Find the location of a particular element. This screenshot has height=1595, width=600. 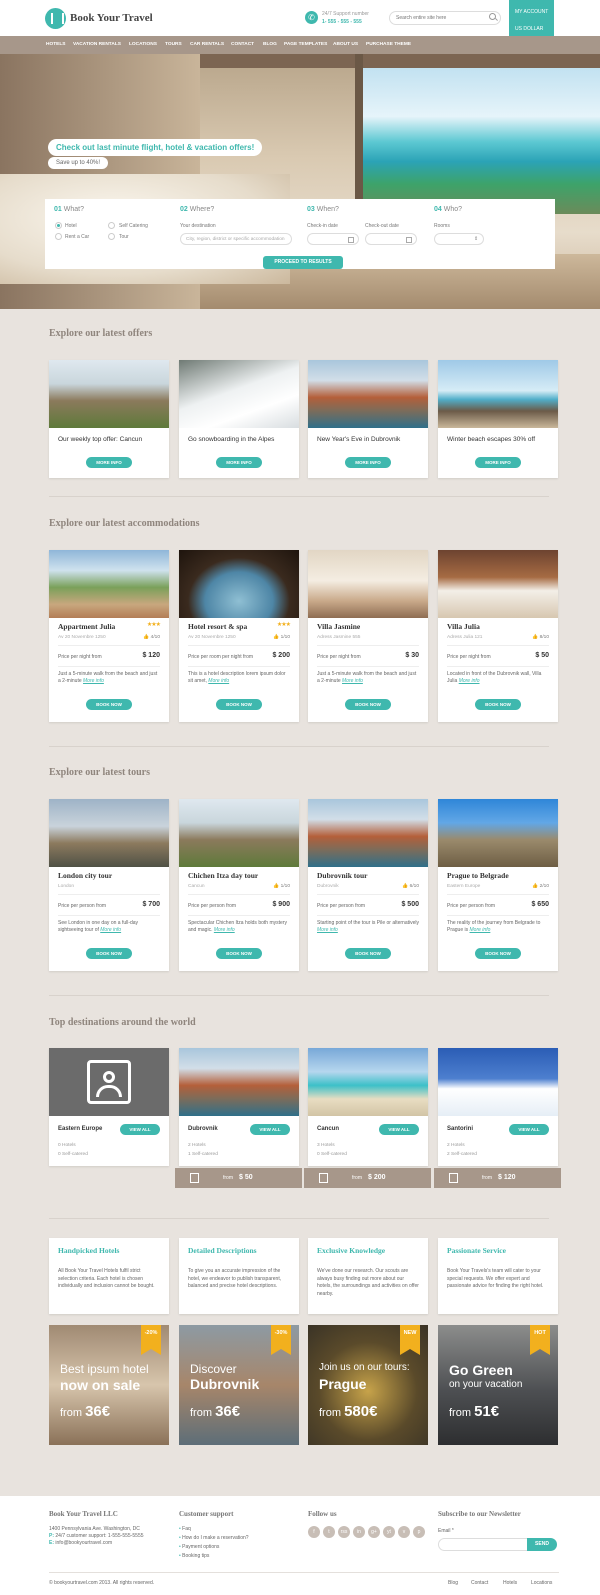

radio-tour is located at coordinates (111, 236).